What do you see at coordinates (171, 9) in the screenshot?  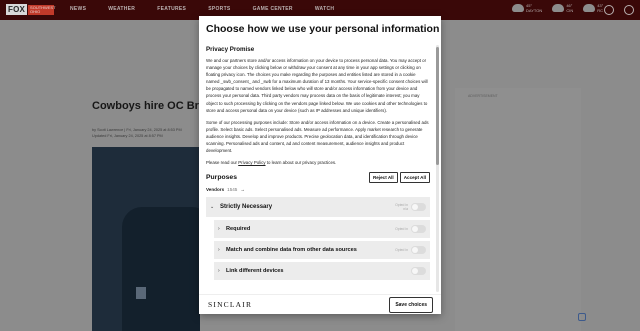 I see `nav-item-features: FEATURES` at bounding box center [171, 9].